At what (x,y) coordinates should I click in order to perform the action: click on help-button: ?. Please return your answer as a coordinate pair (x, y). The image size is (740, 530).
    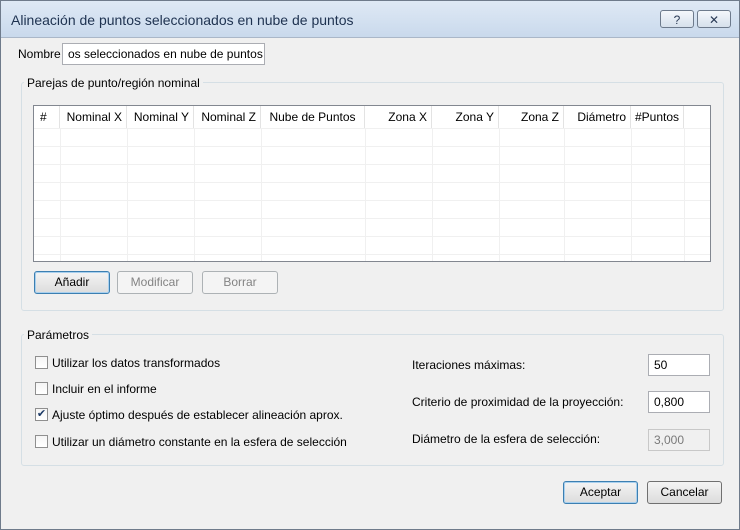
    Looking at the image, I should click on (677, 19).